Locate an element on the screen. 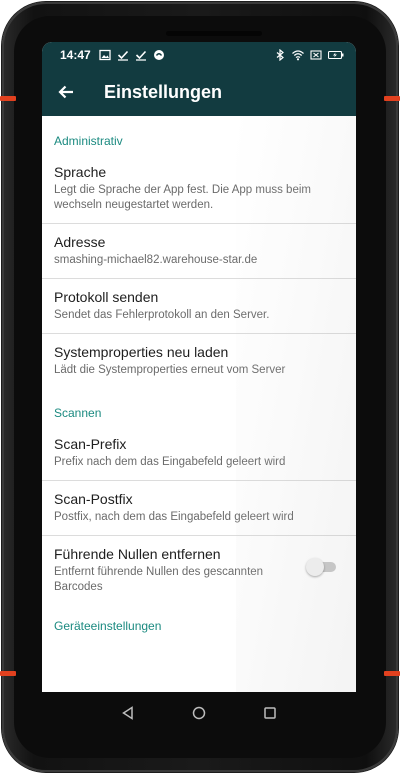  switch-thumb is located at coordinates (315, 567).